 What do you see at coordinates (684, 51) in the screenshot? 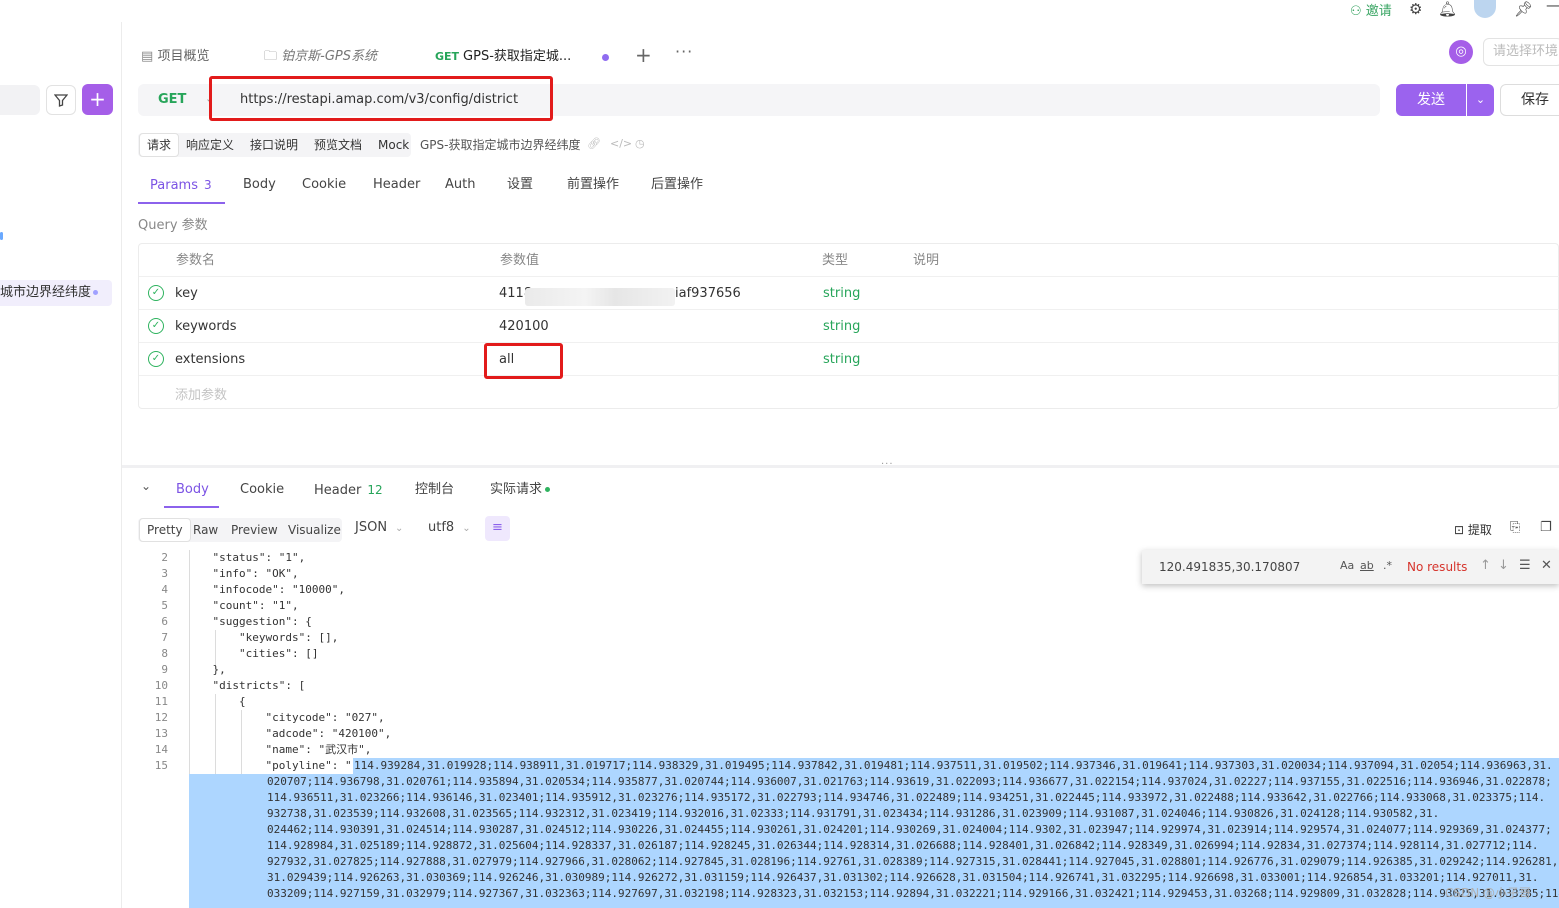
I see `more-icon: ···` at bounding box center [684, 51].